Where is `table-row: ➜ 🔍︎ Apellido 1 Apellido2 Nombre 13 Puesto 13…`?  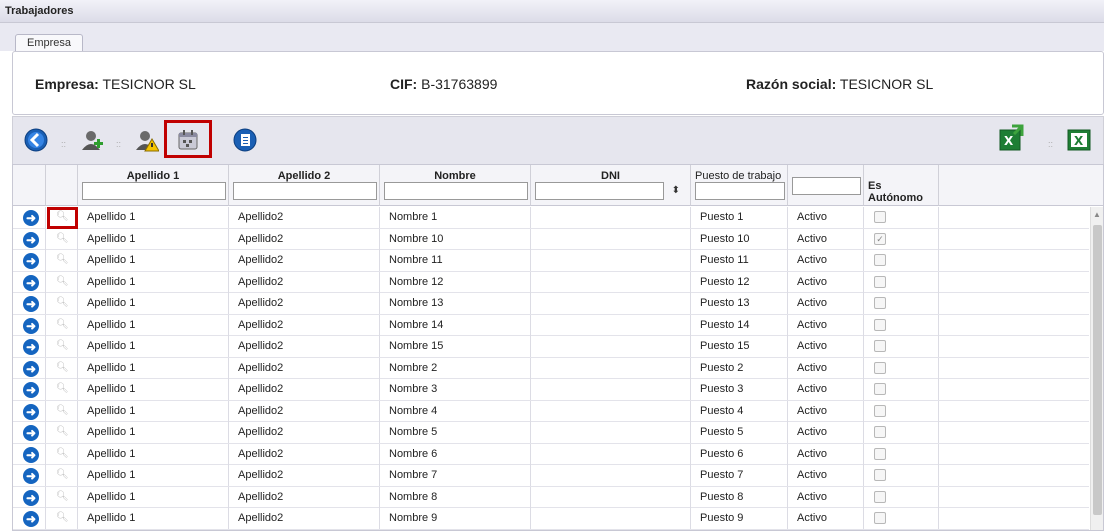 table-row: ➜ 🔍︎ Apellido 1 Apellido2 Nombre 13 Puesto 13… is located at coordinates (551, 304).